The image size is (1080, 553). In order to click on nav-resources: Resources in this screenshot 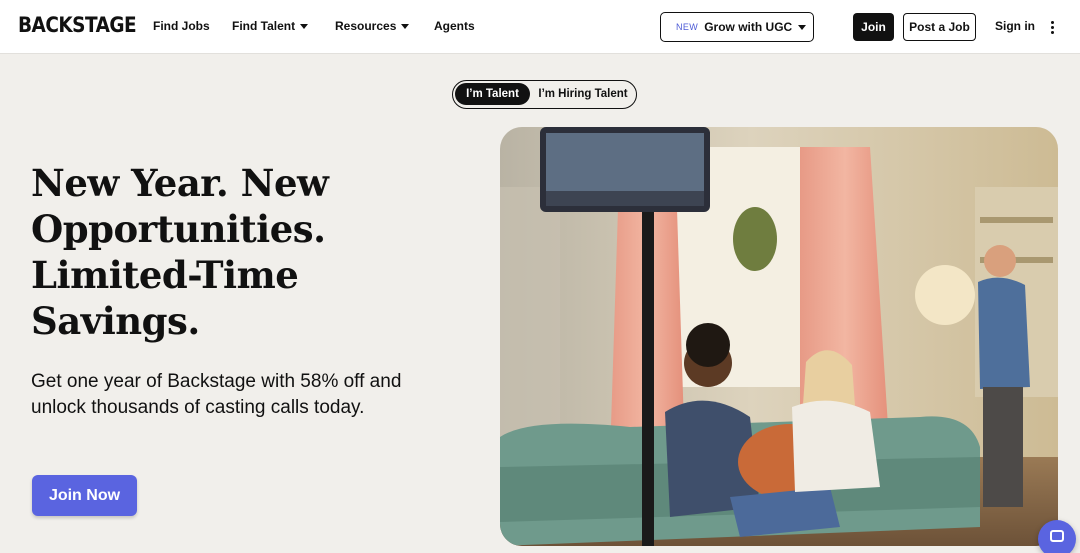, I will do `click(372, 26)`.